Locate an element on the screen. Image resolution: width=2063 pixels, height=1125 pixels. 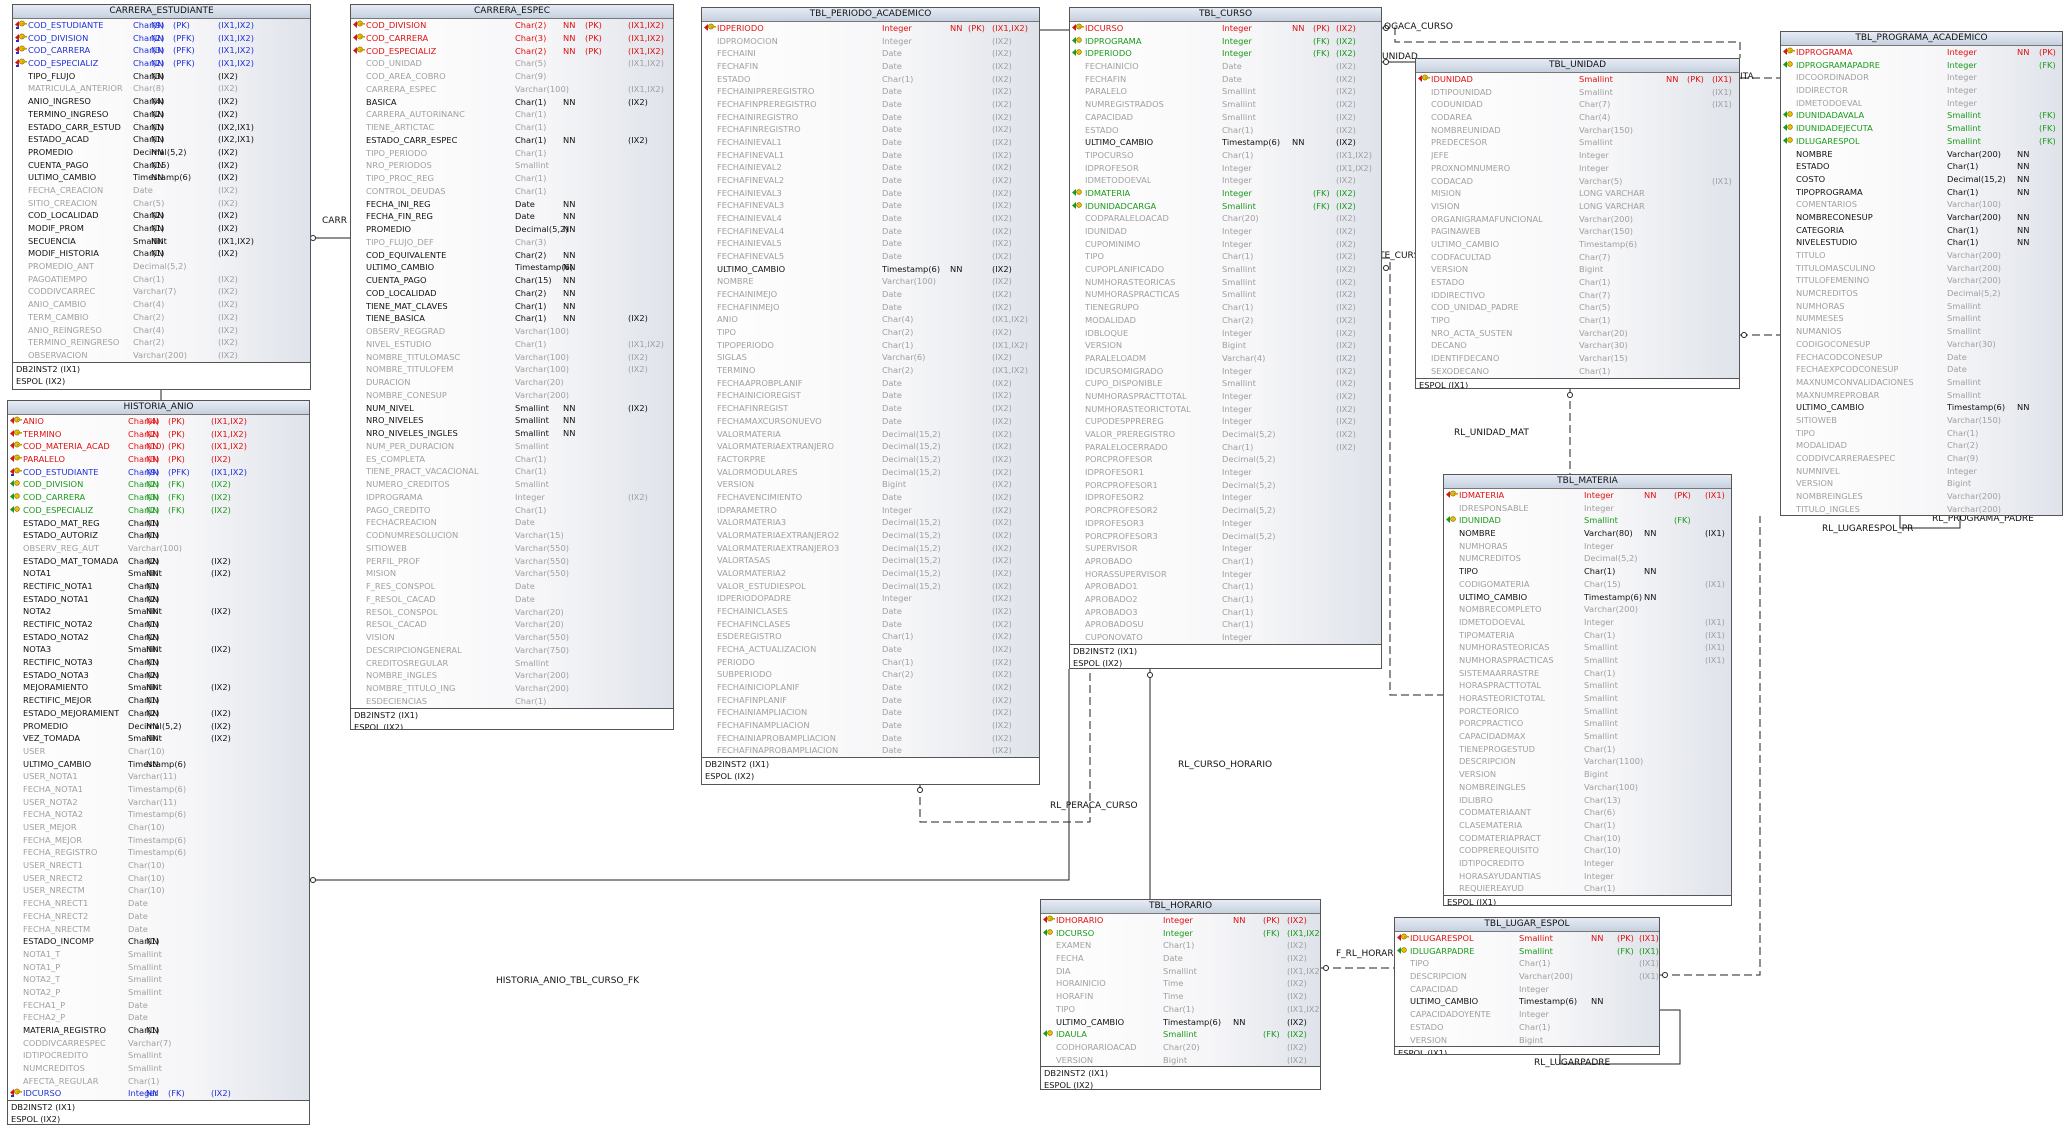
column-name: COD_LOCALIDAD is located at coordinates (401, 292).